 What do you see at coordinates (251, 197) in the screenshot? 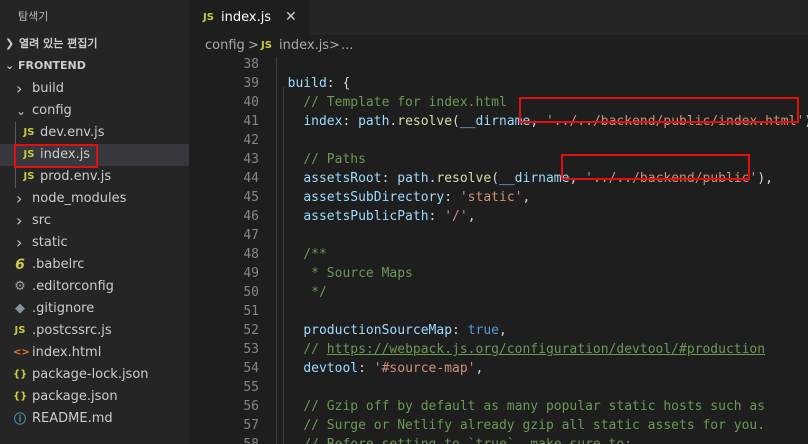
I see `line-number: 45` at bounding box center [251, 197].